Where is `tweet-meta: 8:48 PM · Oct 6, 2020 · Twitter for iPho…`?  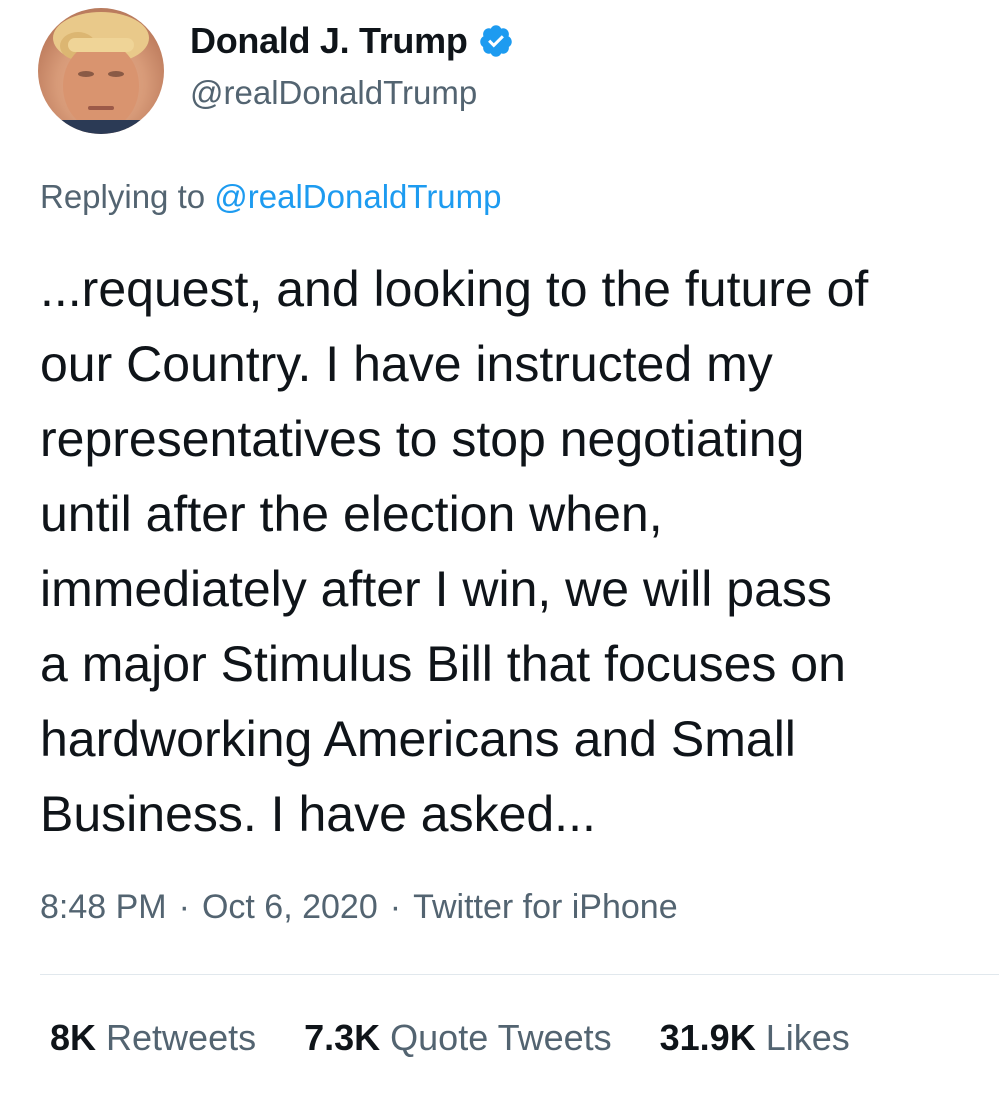
tweet-meta: 8:48 PM · Oct 6, 2020 · Twitter for iPho… is located at coordinates (359, 907).